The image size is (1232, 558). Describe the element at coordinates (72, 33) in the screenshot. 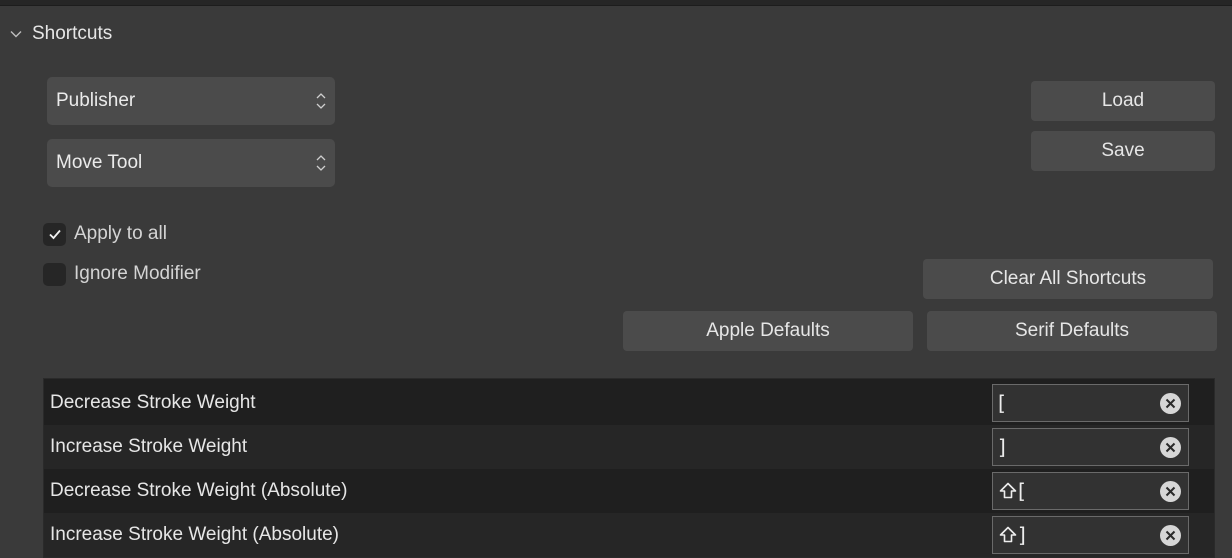

I see `section-title: Shortcuts` at that location.